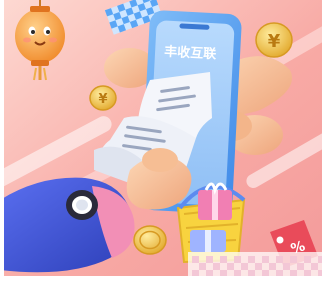 This screenshot has width=330, height=283. Describe the element at coordinates (326, 141) in the screenshot. I see `right-margin` at that location.